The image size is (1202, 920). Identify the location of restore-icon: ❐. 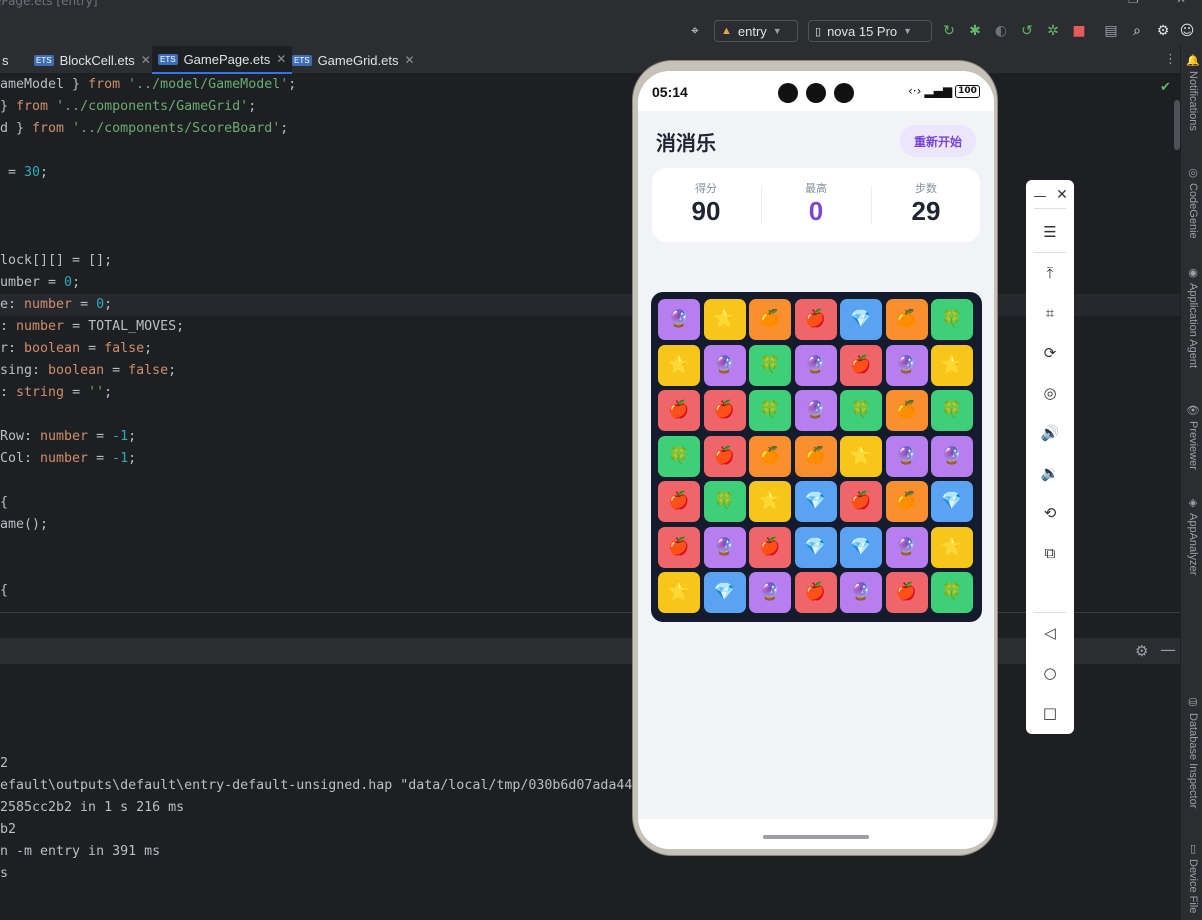
(1133, 3).